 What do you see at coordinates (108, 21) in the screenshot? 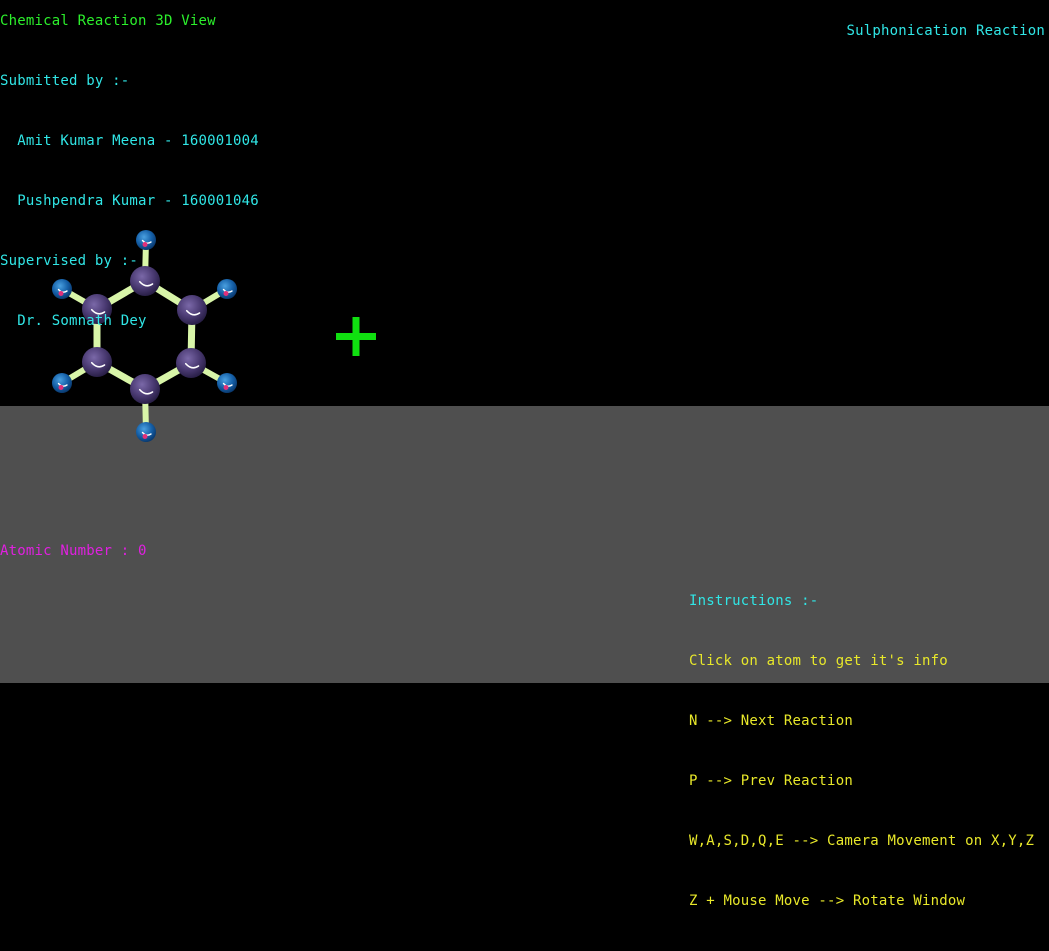
I see `app-title: Chemical Reaction 3D View` at bounding box center [108, 21].